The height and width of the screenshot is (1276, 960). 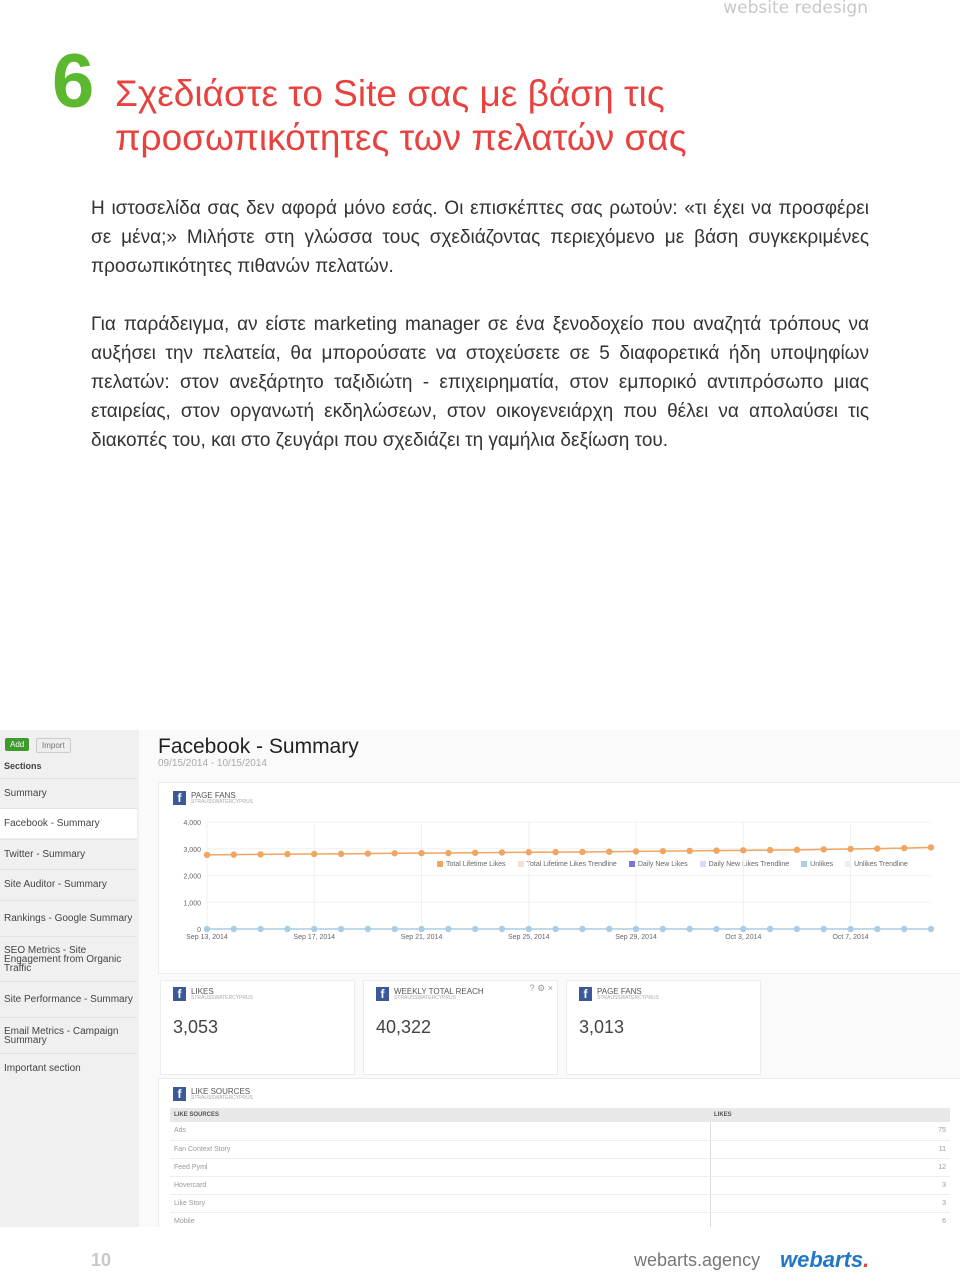 What do you see at coordinates (541, 988) in the screenshot?
I see `gear-icon: ⚙` at bounding box center [541, 988].